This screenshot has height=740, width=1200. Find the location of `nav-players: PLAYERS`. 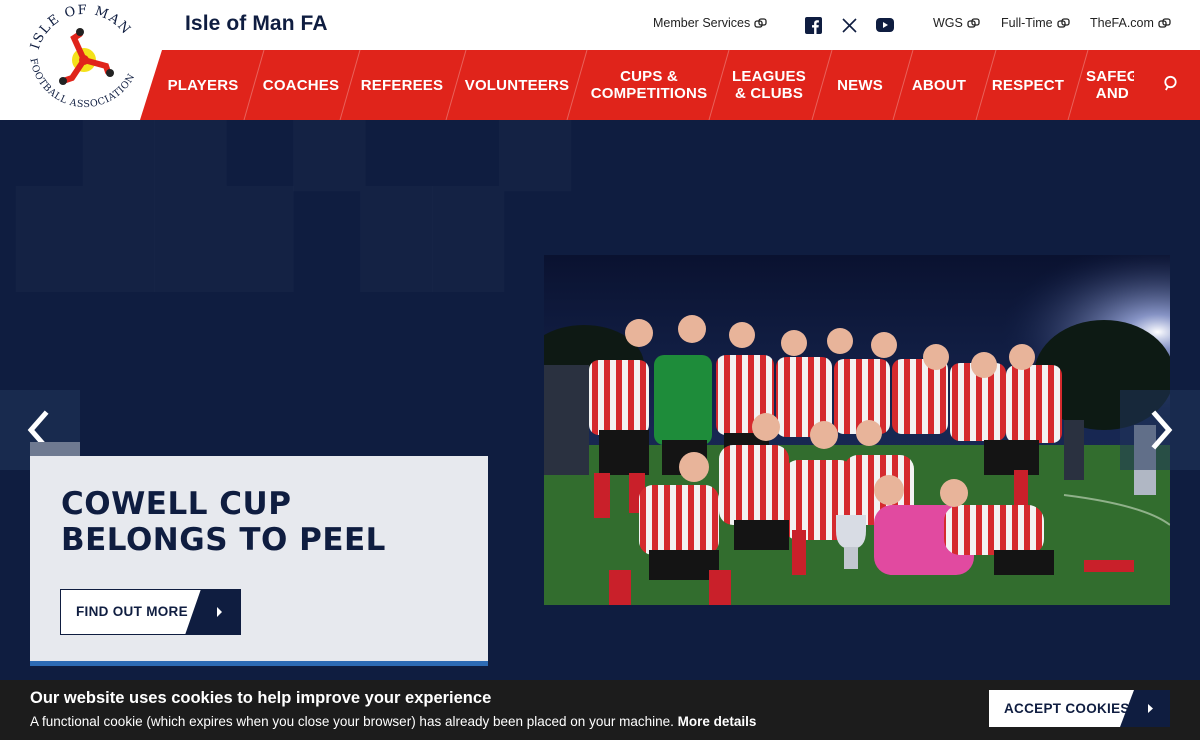

nav-players: PLAYERS is located at coordinates (203, 85).